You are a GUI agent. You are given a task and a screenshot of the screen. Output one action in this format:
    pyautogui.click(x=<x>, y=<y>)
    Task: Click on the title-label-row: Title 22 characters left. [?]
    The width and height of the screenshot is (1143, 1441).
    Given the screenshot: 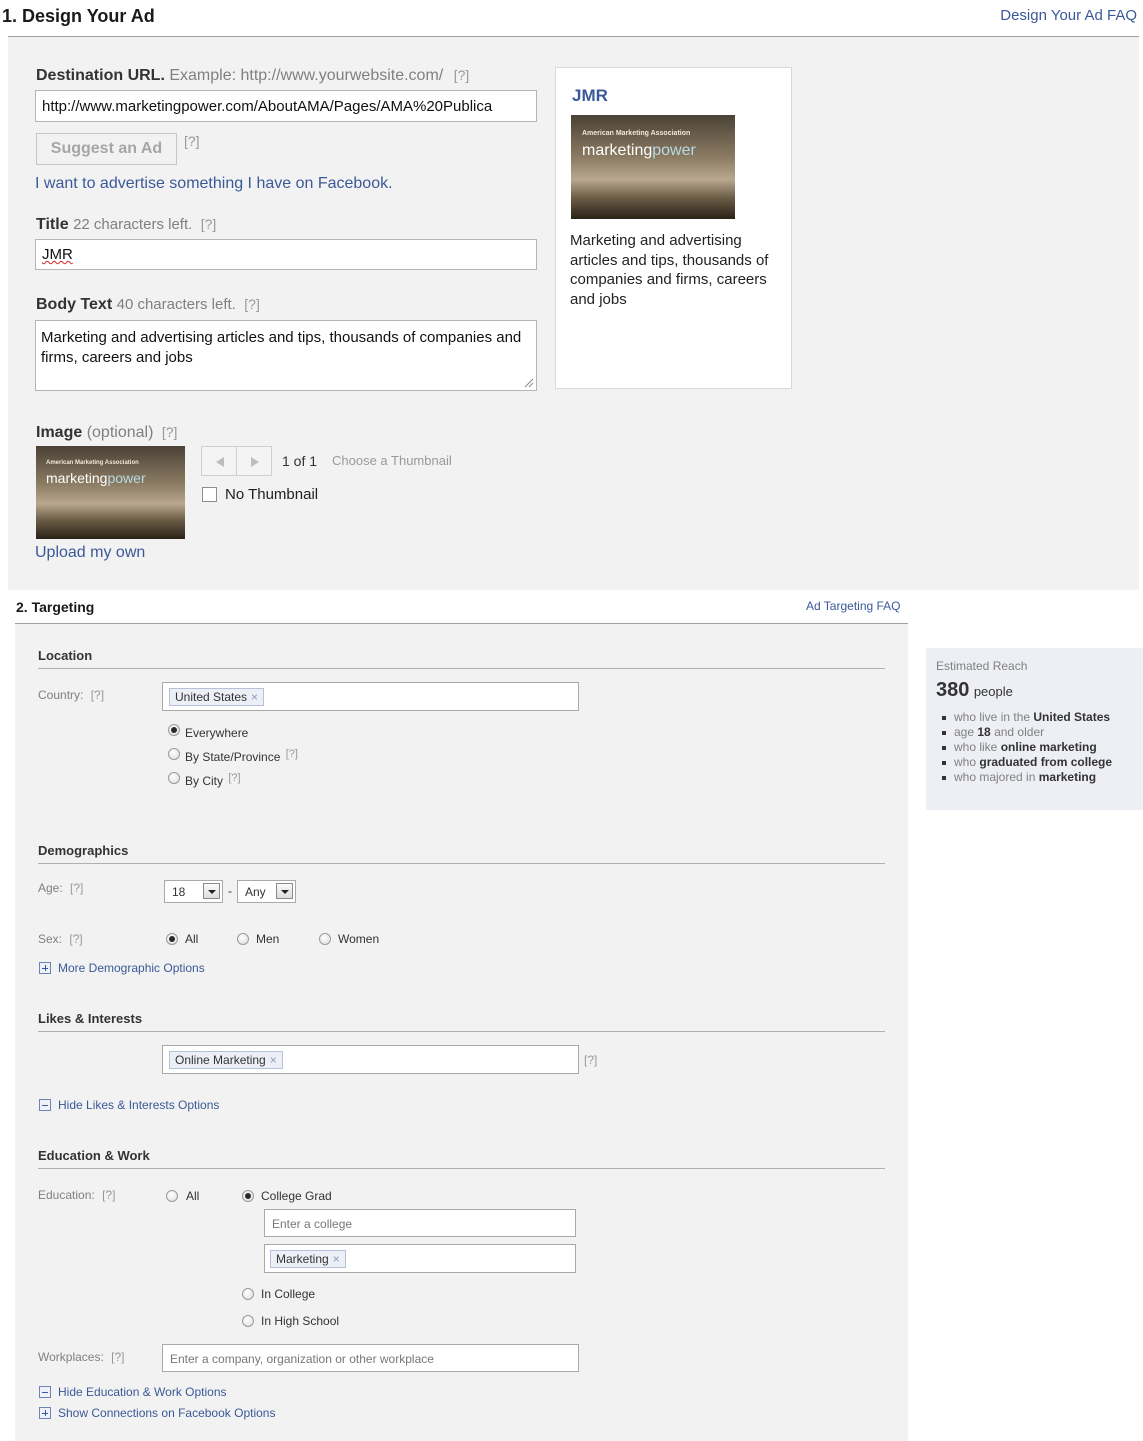 What is the action you would take?
    pyautogui.click(x=126, y=225)
    